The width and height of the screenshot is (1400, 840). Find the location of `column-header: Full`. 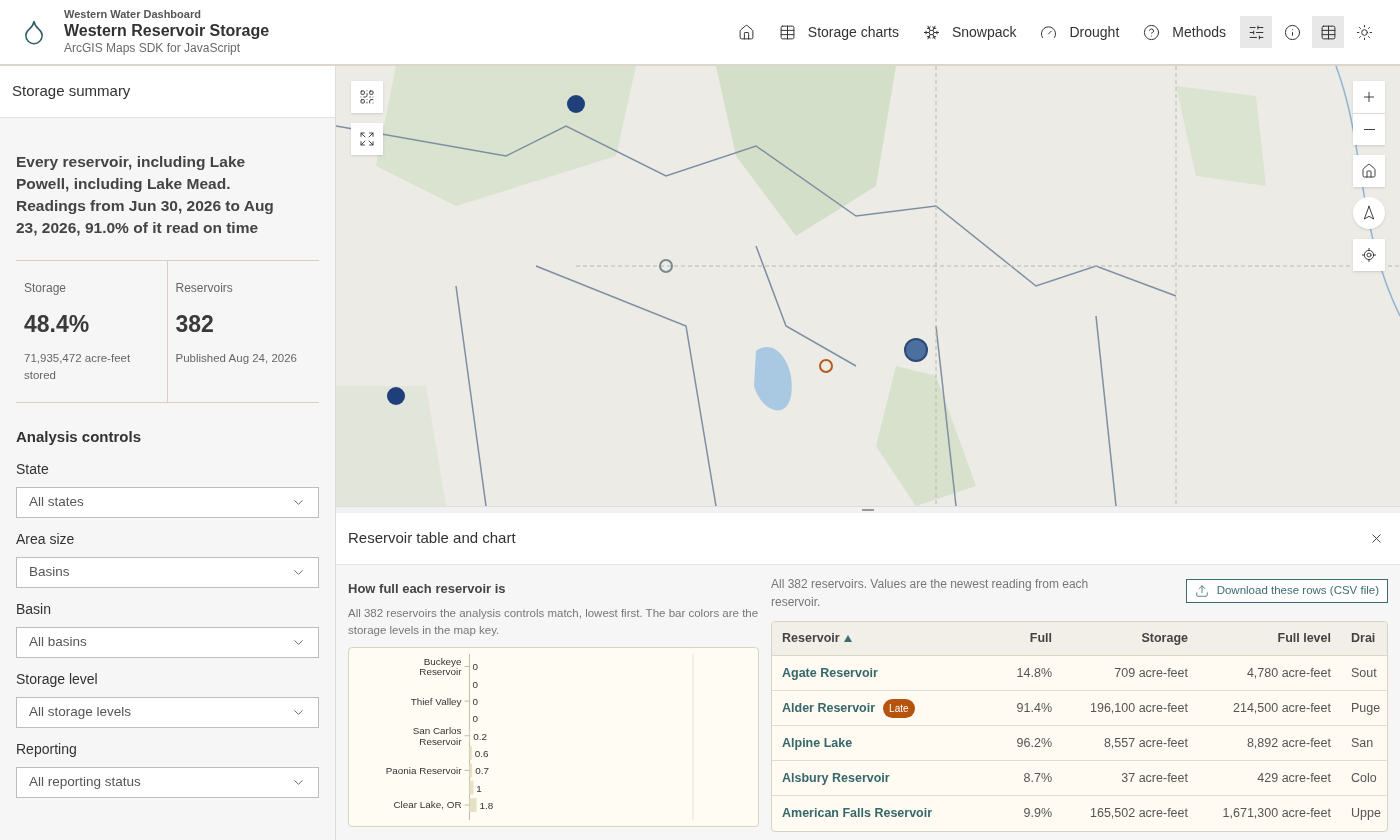

column-header: Full is located at coordinates (1012, 638).